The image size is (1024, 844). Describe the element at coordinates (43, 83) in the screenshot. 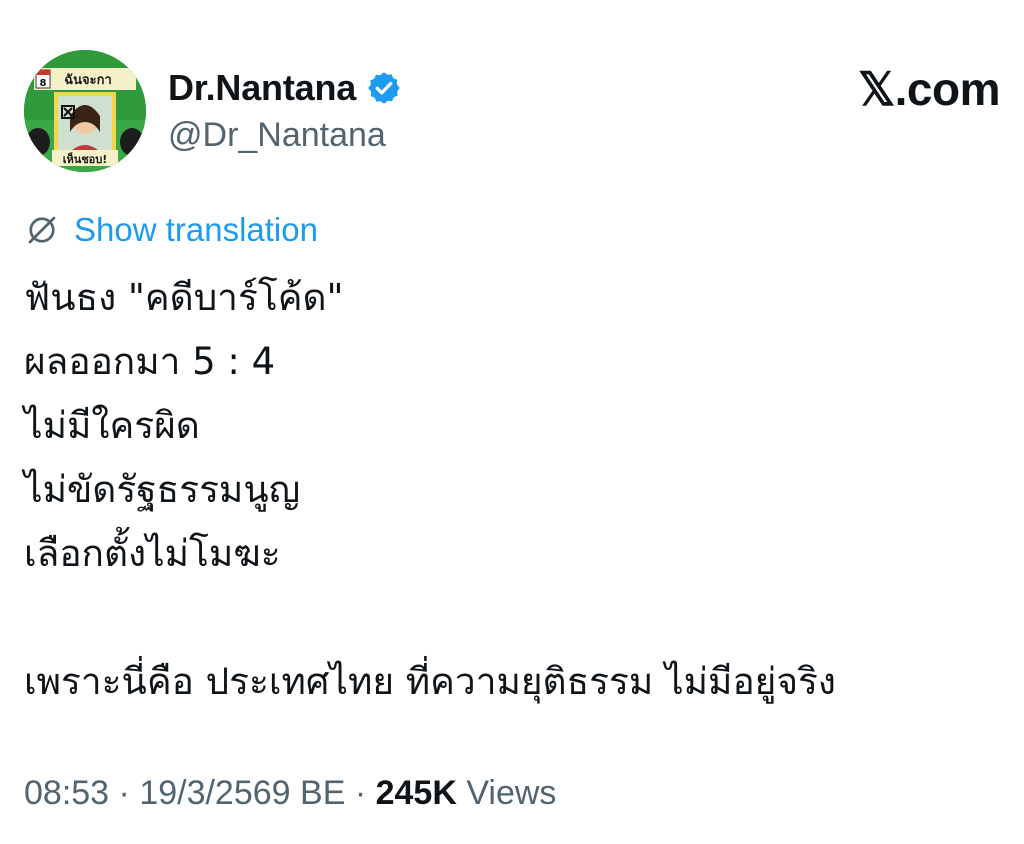

I see `avatar-calendar-number: 8` at that location.